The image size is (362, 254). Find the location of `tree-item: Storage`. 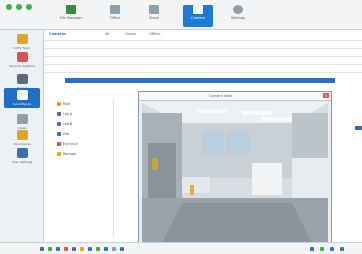

tree-item: Storage is located at coordinates (66, 154).